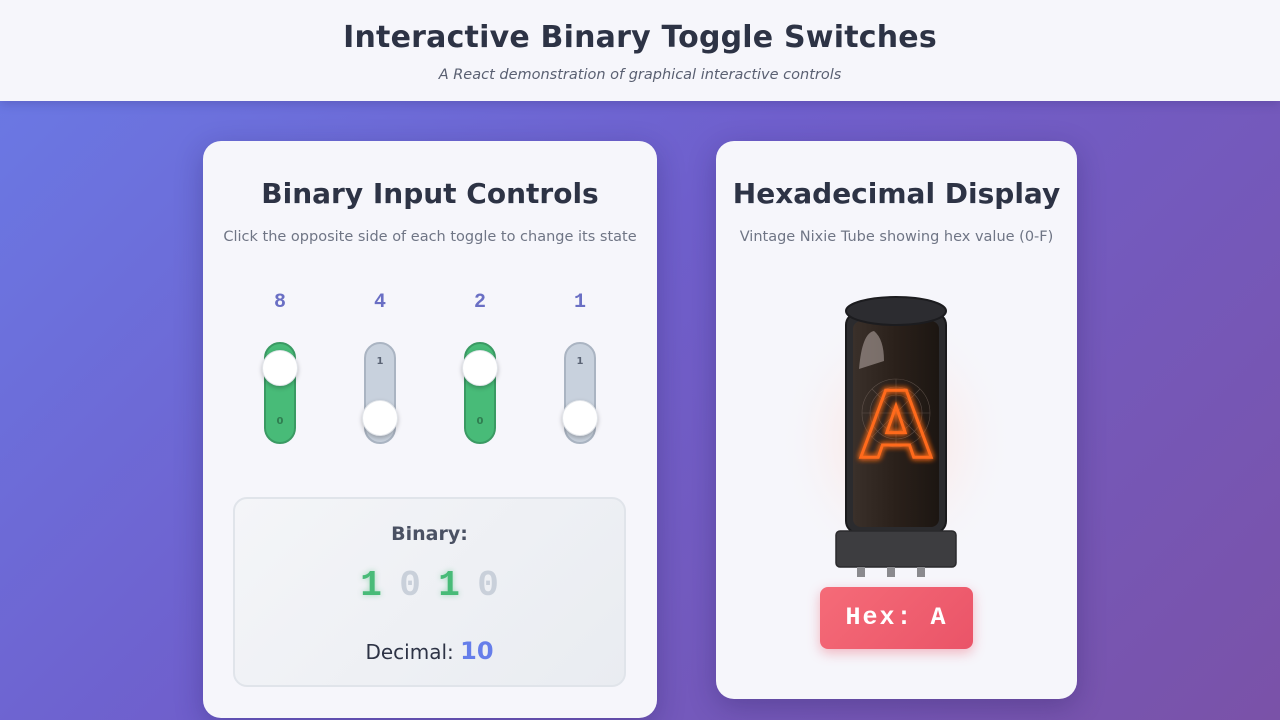  What do you see at coordinates (896, 618) in the screenshot?
I see `hex-value-badge: Hex: A` at bounding box center [896, 618].